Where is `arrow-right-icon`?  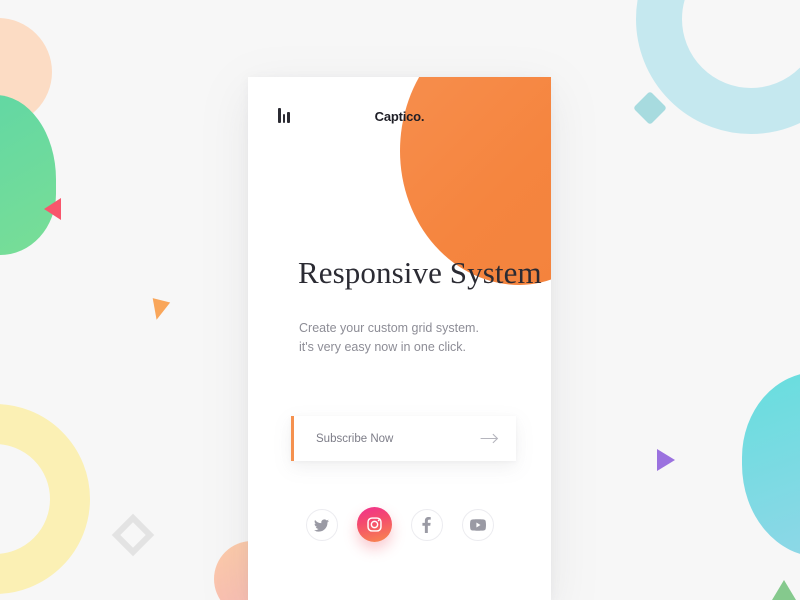 arrow-right-icon is located at coordinates (489, 438).